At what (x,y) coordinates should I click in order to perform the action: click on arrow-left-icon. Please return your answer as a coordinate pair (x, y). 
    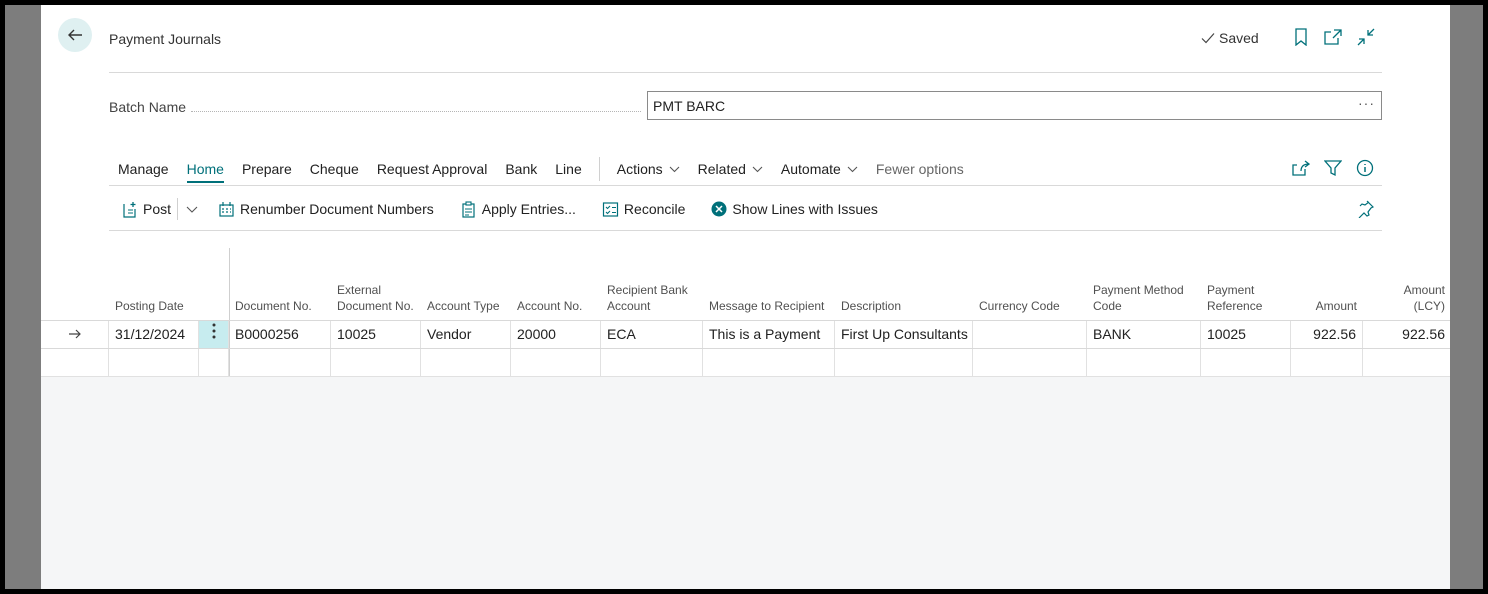
    Looking at the image, I should click on (75, 35).